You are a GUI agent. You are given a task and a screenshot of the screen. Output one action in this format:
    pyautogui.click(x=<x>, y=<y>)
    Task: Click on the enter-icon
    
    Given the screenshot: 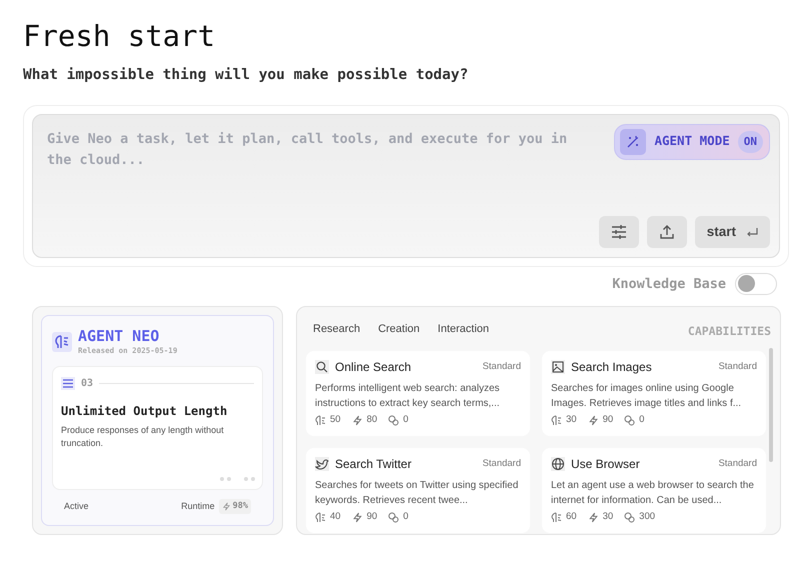 What is the action you would take?
    pyautogui.click(x=752, y=231)
    